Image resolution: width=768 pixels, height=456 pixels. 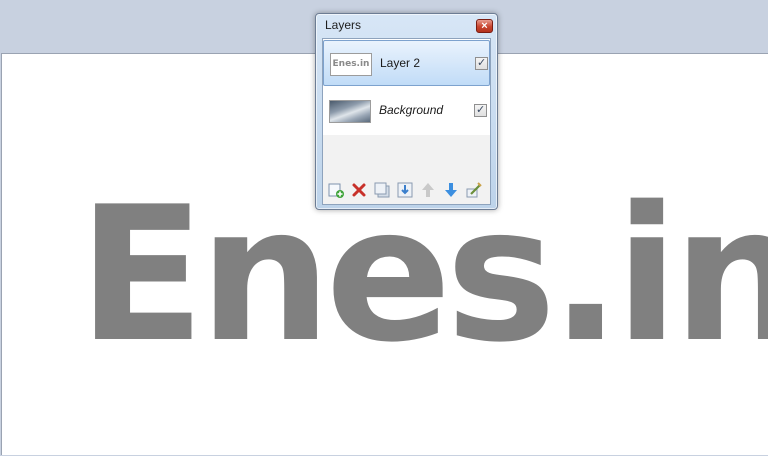 I want to click on close-icon: ×, so click(x=484, y=26).